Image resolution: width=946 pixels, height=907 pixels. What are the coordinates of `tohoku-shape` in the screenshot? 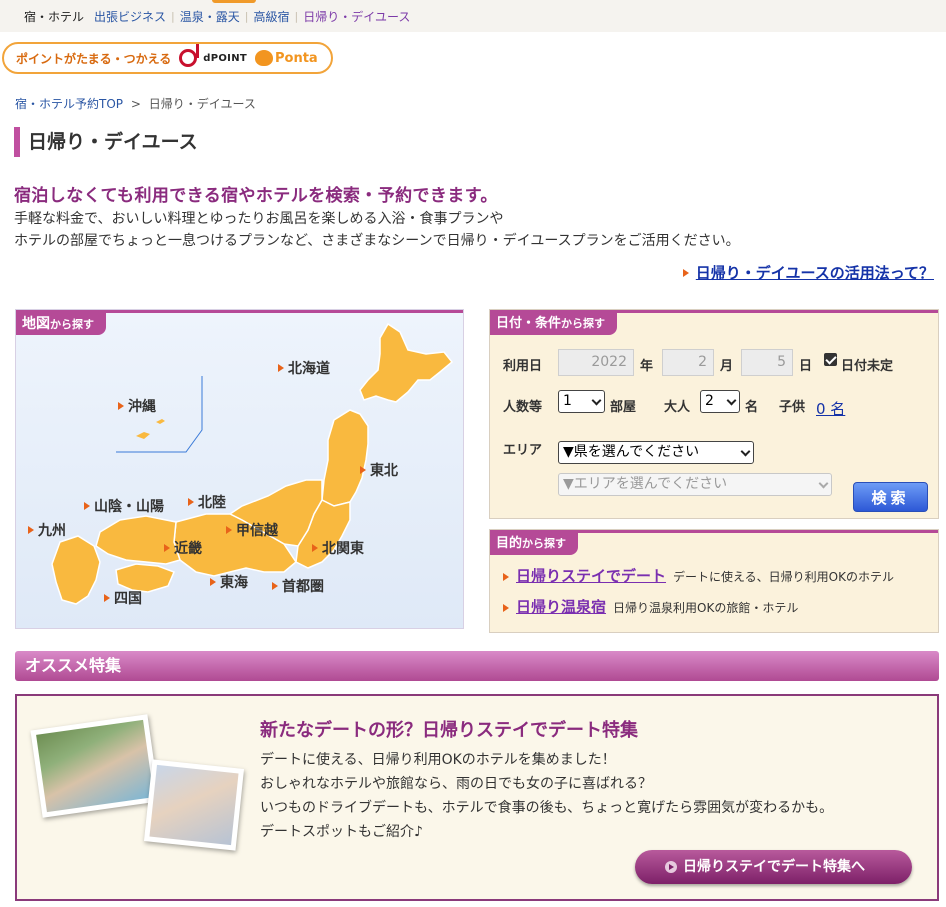 It's located at (345, 458).